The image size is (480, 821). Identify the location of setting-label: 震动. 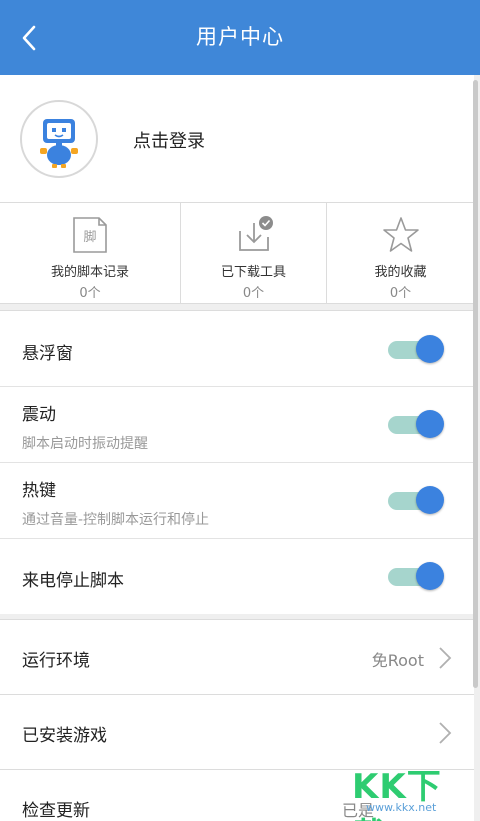
(39, 415).